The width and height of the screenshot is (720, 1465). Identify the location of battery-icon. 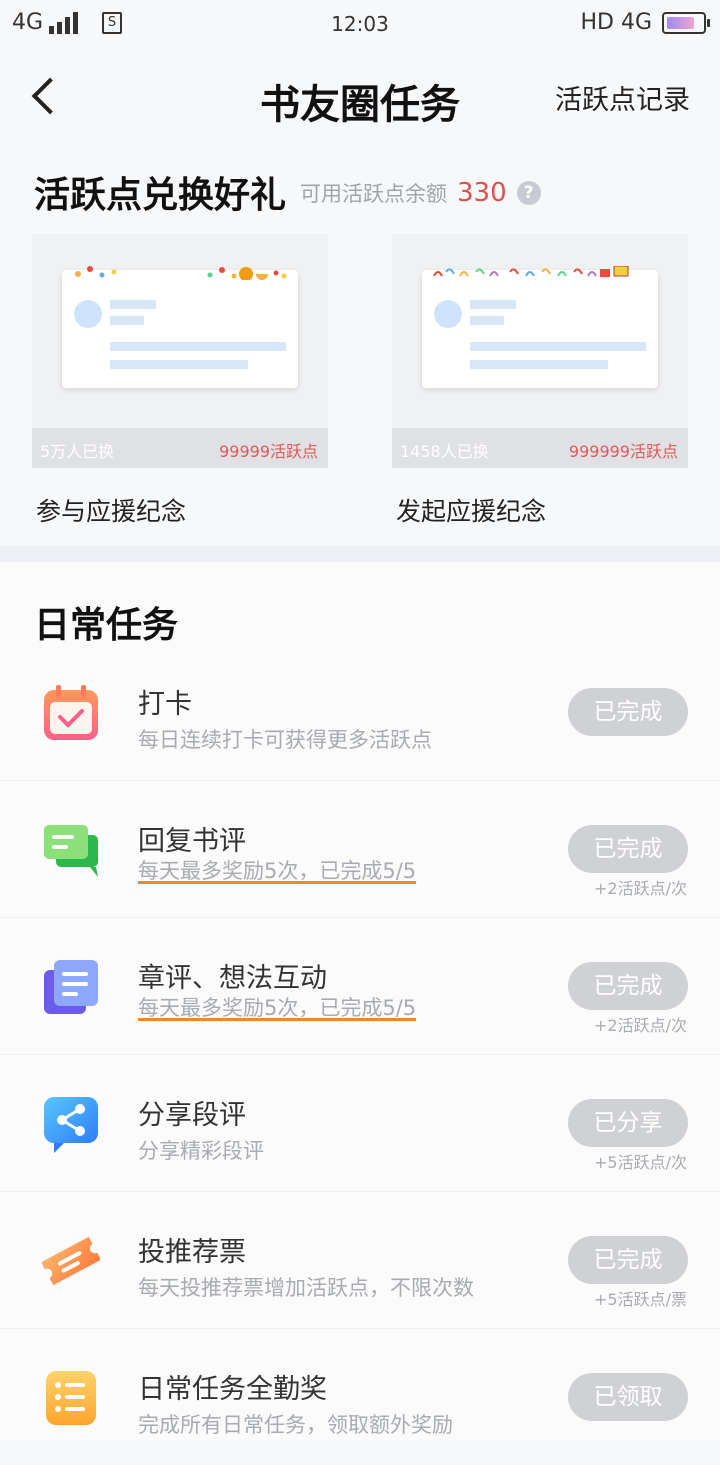
(686, 22).